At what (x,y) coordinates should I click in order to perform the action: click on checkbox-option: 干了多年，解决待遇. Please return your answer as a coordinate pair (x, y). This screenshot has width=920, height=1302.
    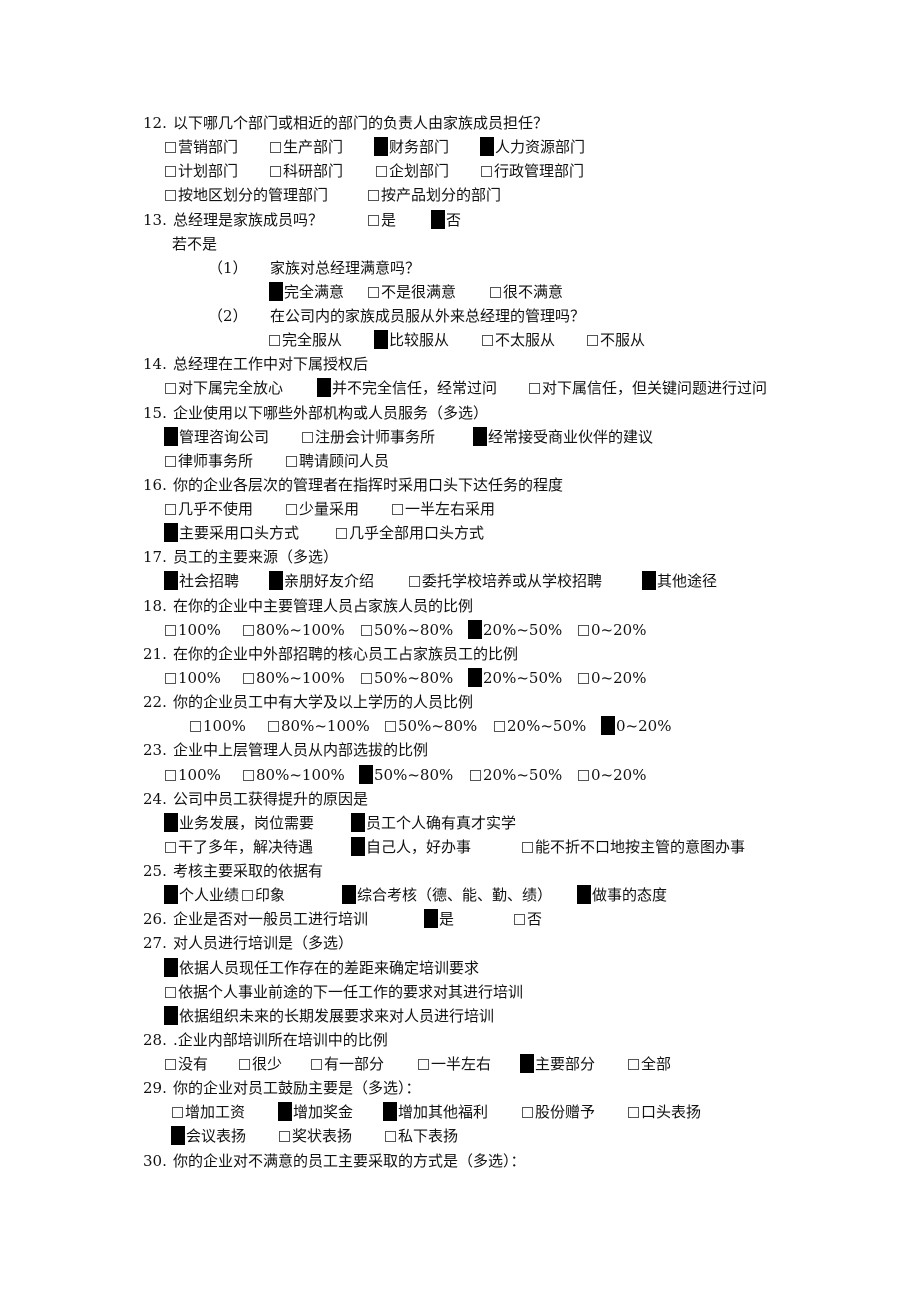
    Looking at the image, I should click on (239, 847).